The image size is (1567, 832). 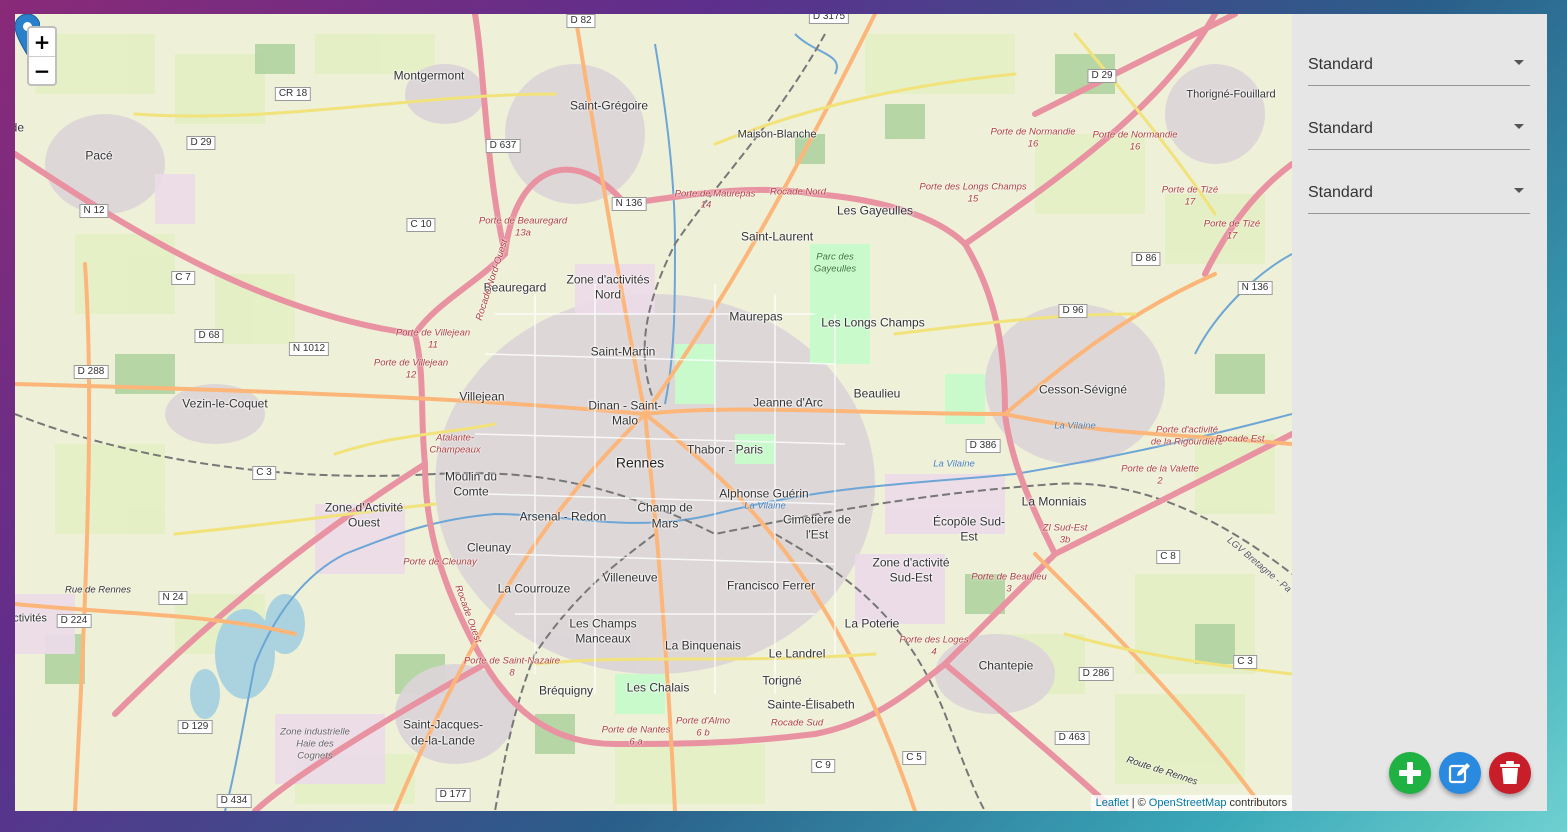 I want to click on place-label: Sainte-Élisabeth, so click(x=811, y=704).